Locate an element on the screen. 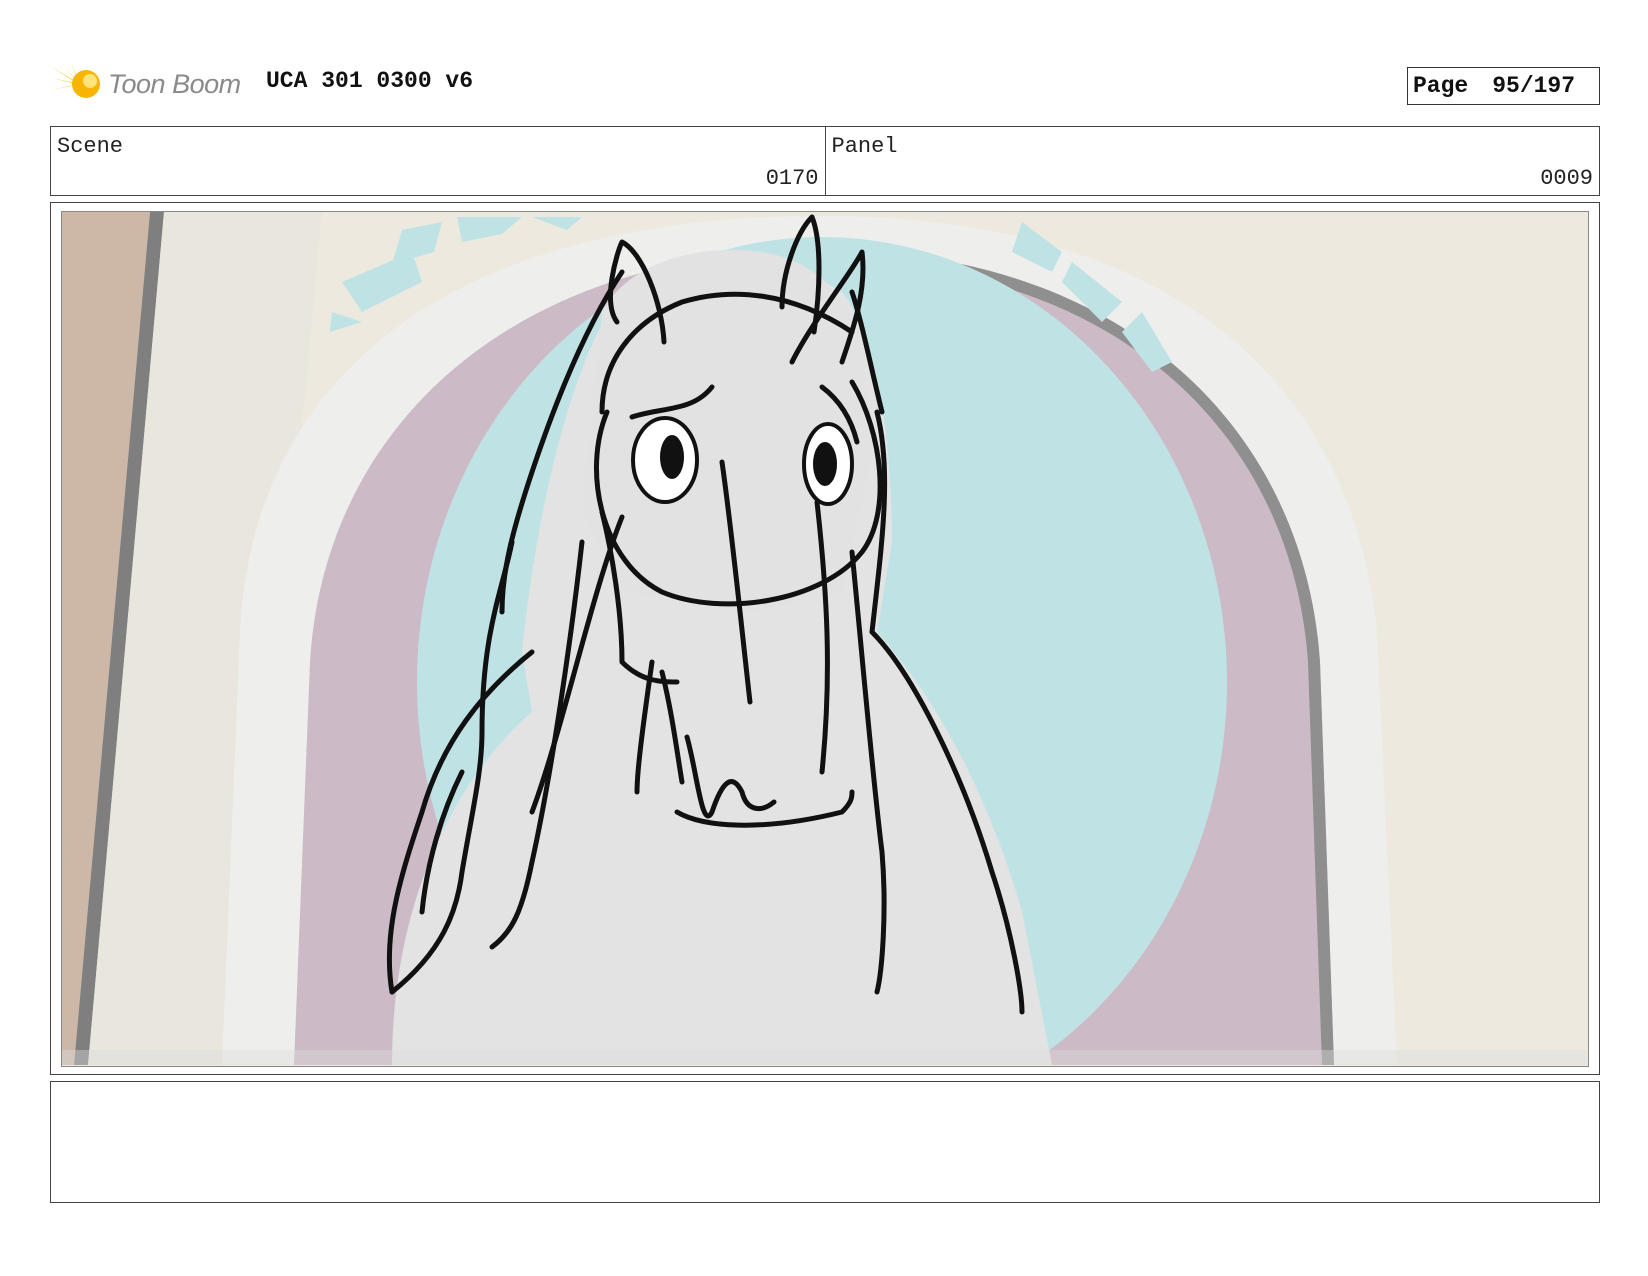 The height and width of the screenshot is (1276, 1648). panel-value: 0009 is located at coordinates (1566, 178).